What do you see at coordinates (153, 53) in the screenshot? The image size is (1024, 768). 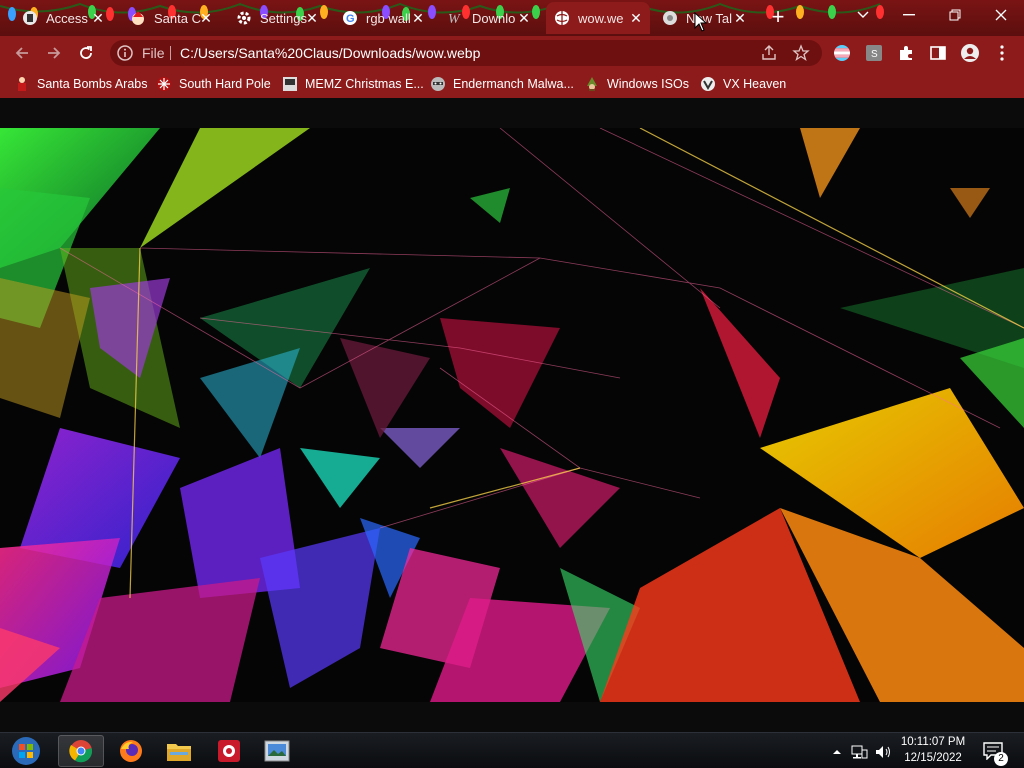 I see `scheme-label: File` at bounding box center [153, 53].